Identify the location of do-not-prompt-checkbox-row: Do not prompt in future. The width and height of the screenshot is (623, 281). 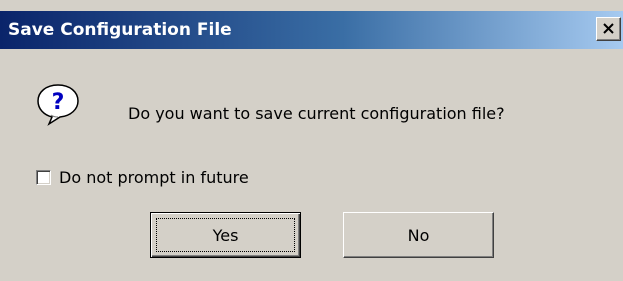
(142, 177).